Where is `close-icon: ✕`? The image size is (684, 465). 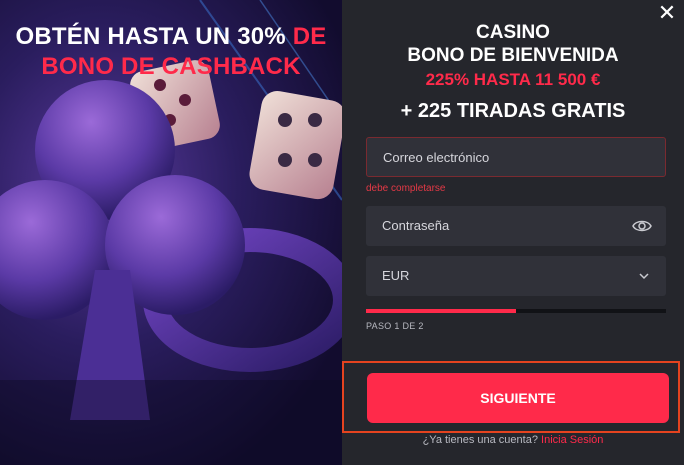 close-icon: ✕ is located at coordinates (667, 13).